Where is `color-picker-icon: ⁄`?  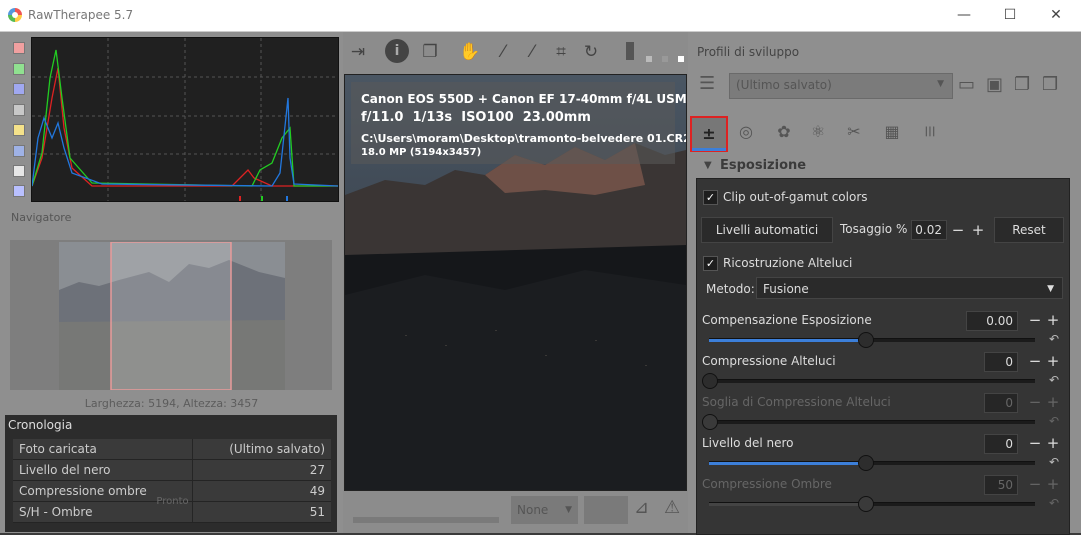 color-picker-icon: ⁄ is located at coordinates (532, 52).